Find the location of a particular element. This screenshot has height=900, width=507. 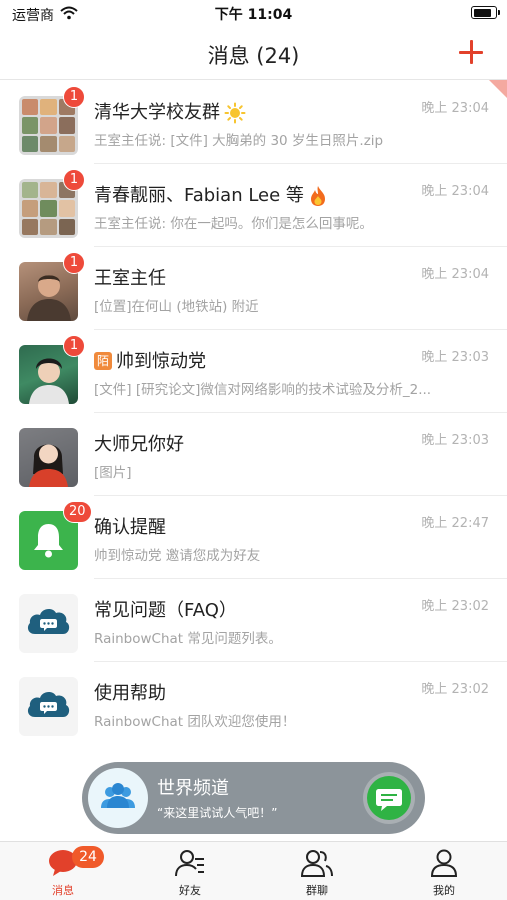

sun-icon is located at coordinates (235, 113).